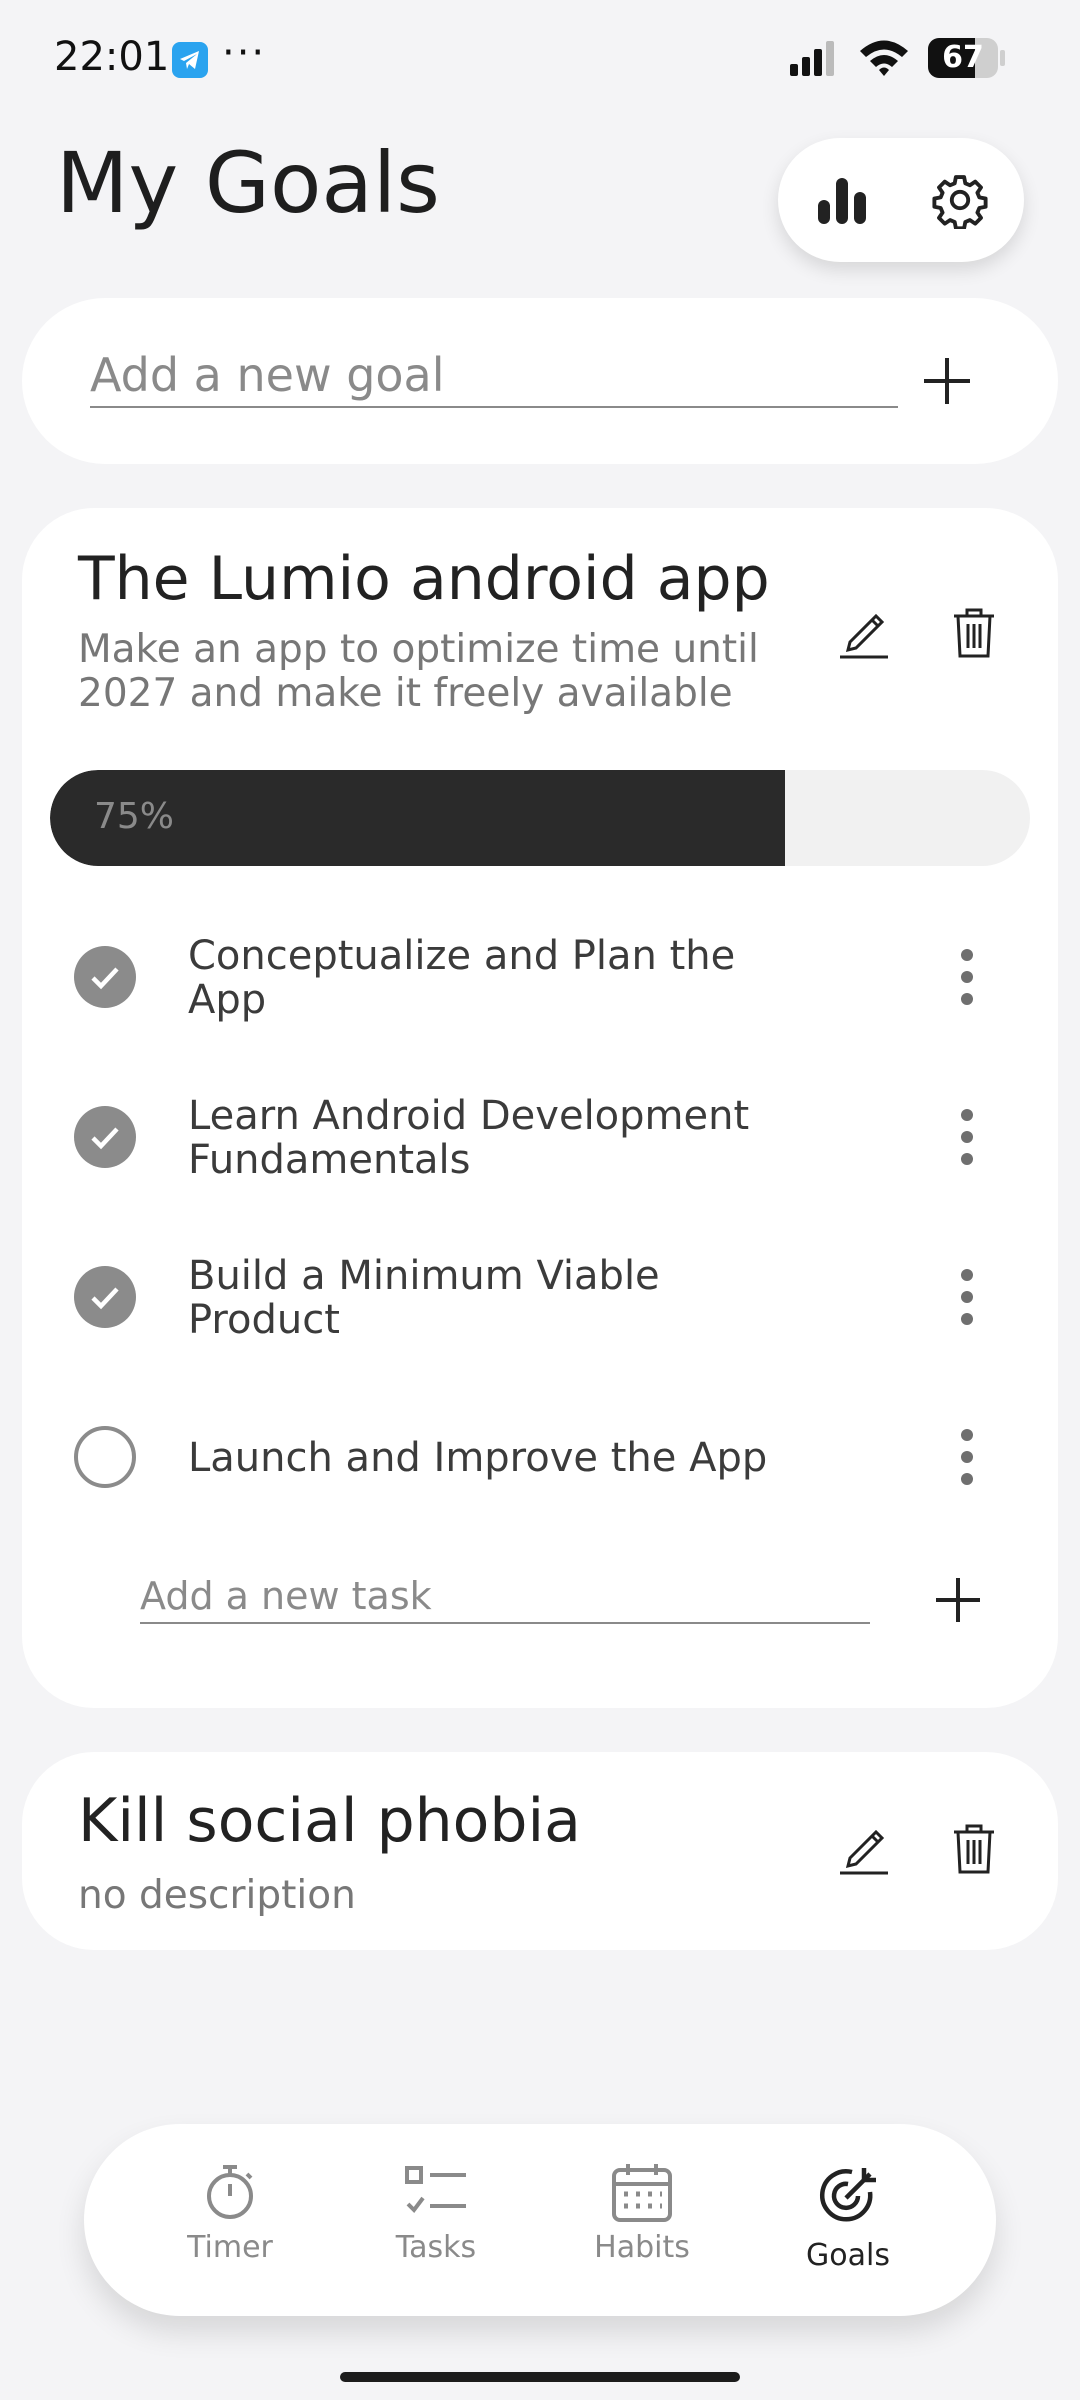 The height and width of the screenshot is (2400, 1080). What do you see at coordinates (642, 2193) in the screenshot?
I see `calendar-icon` at bounding box center [642, 2193].